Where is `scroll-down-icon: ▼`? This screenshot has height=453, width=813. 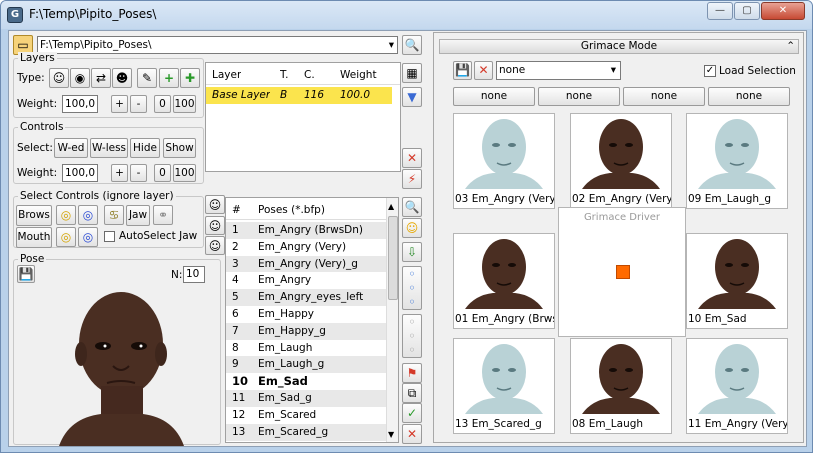 scroll-down-icon: ▼ is located at coordinates (391, 434).